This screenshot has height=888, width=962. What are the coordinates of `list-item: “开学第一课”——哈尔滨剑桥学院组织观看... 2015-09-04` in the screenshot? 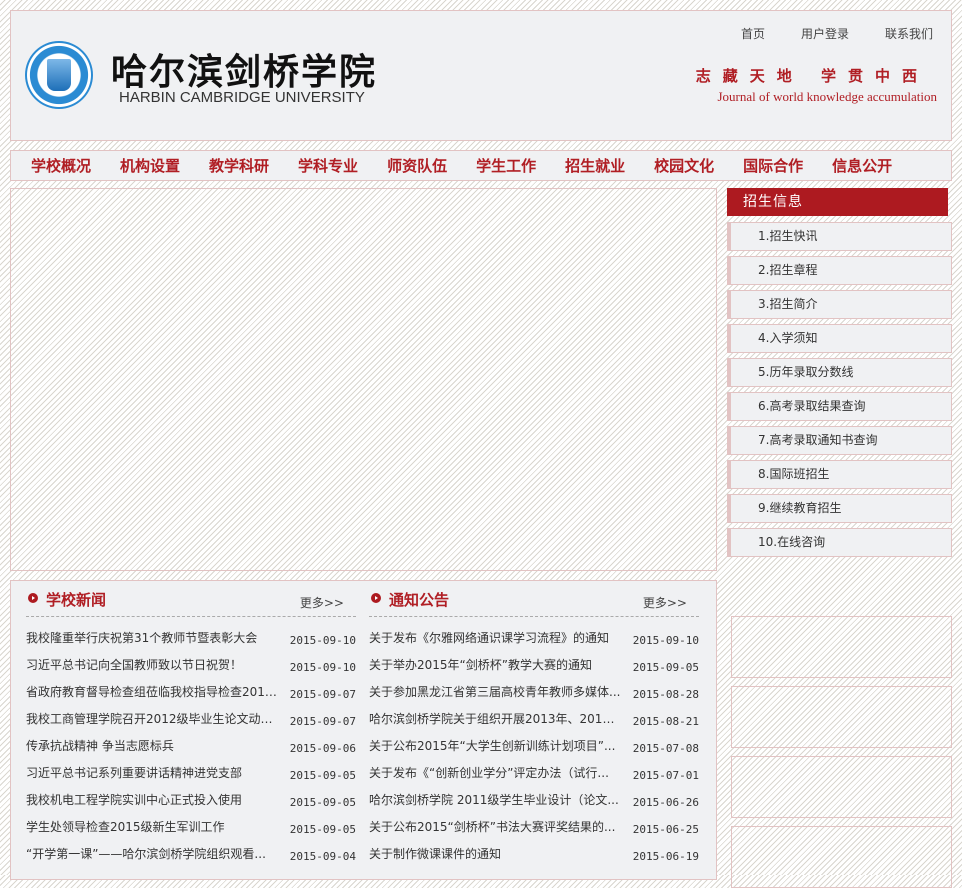 It's located at (191, 854).